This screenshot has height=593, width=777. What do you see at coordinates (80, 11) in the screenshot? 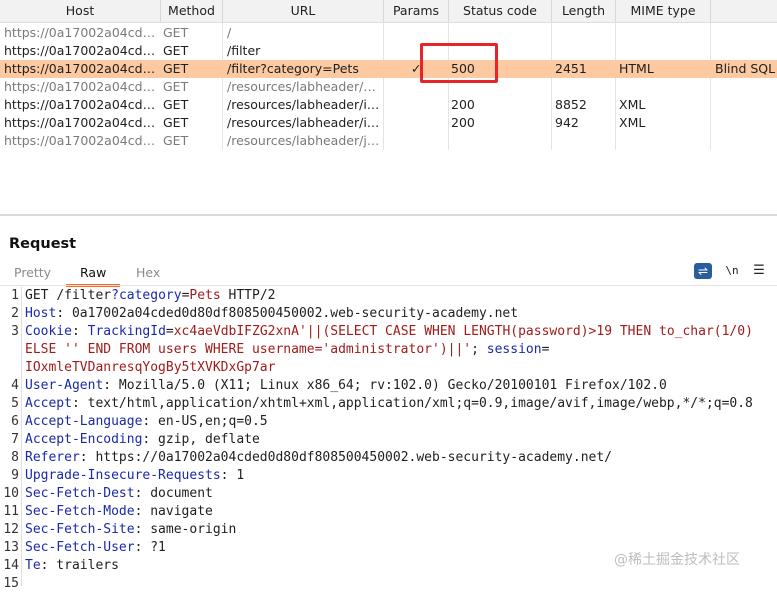
I see `column-header-host: Host` at bounding box center [80, 11].